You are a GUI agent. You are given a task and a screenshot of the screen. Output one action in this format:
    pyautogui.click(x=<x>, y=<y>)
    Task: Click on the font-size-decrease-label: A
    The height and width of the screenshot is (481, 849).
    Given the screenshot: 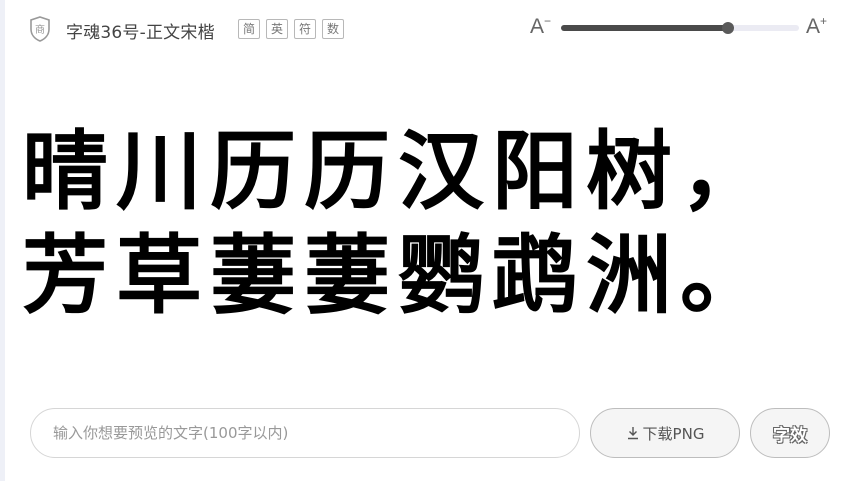 What is the action you would take?
    pyautogui.click(x=537, y=26)
    